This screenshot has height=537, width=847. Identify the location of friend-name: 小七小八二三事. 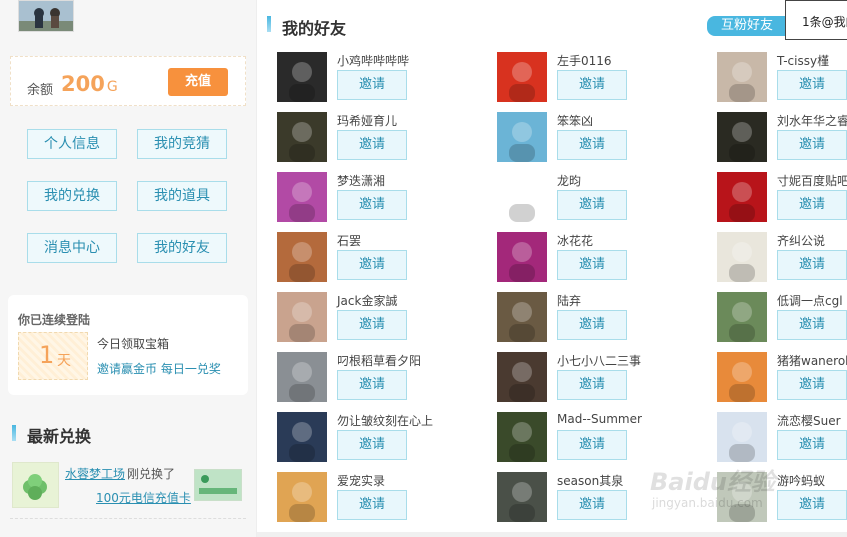
(599, 360).